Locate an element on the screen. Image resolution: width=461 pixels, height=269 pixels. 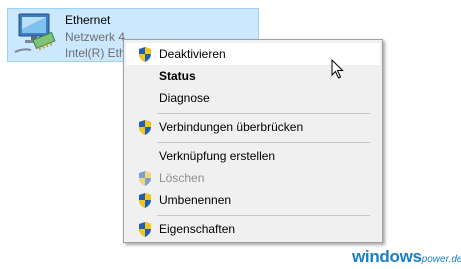
menu-item-verknuepfung-erstellen: Verknüpfung erstellen is located at coordinates (253, 156).